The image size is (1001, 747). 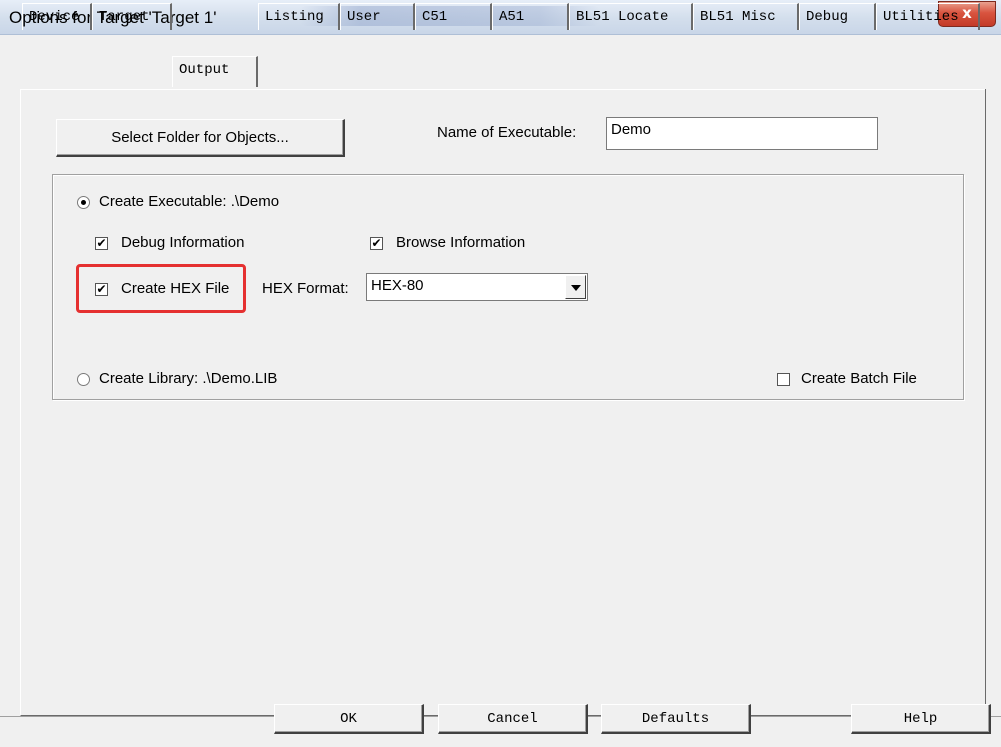 What do you see at coordinates (132, 16) in the screenshot?
I see `tab-target: Target` at bounding box center [132, 16].